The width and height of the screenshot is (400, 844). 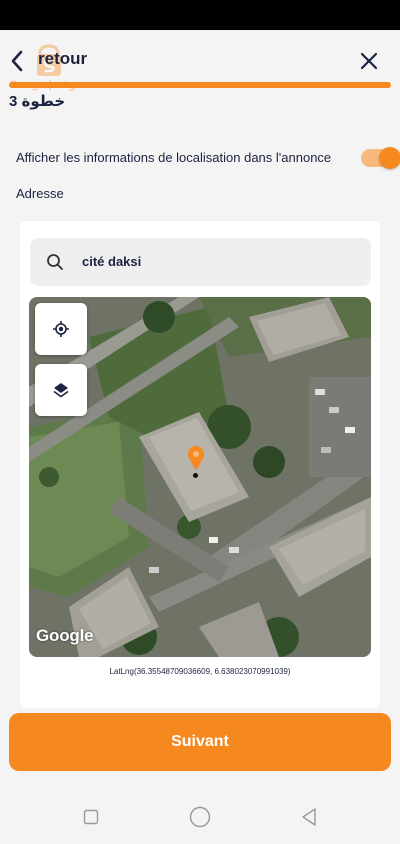 I want to click on triangle-back-icon, so click(x=309, y=817).